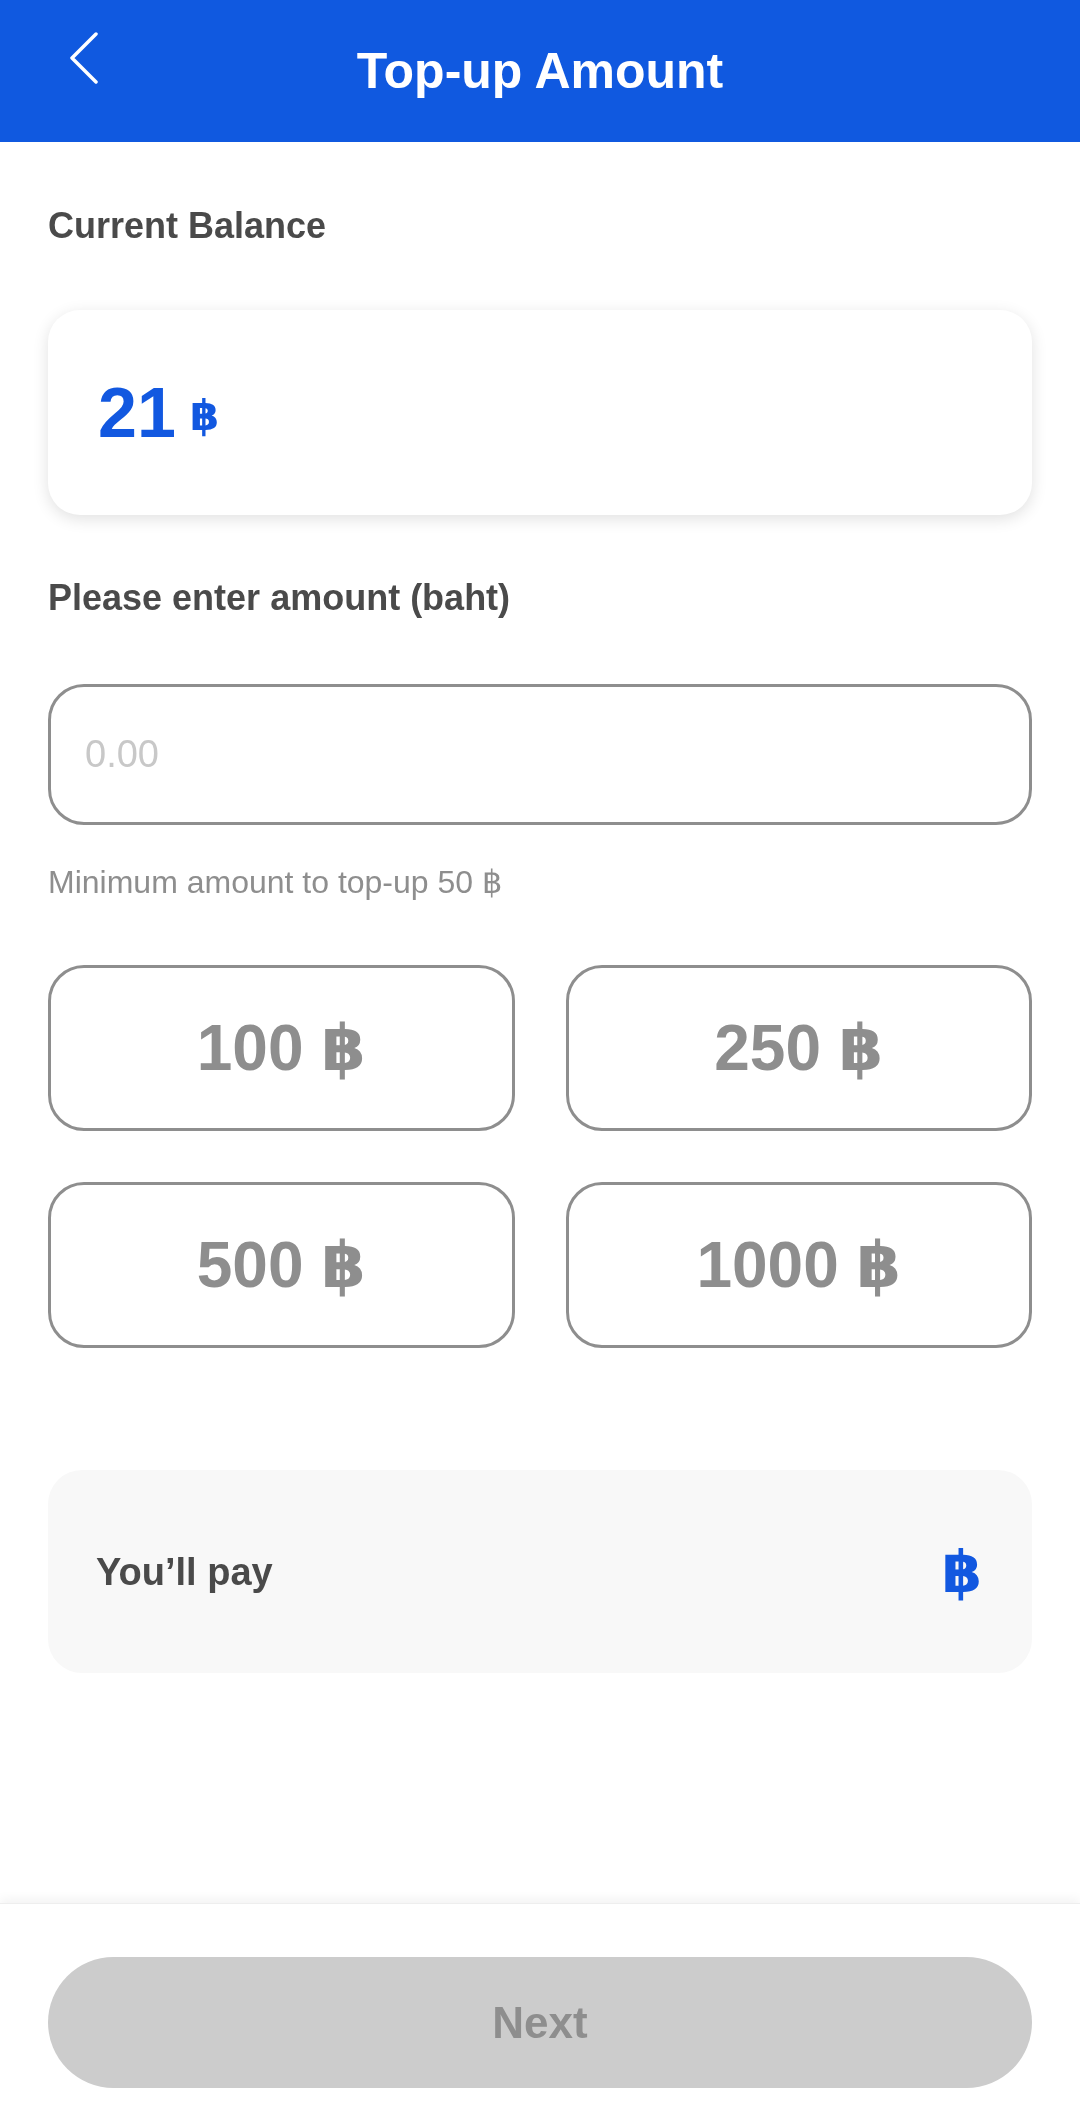 The image size is (1080, 2110). Describe the element at coordinates (275, 882) in the screenshot. I see `minimum-amount-hint: Minimum amount to top-up 50 ฿` at that location.